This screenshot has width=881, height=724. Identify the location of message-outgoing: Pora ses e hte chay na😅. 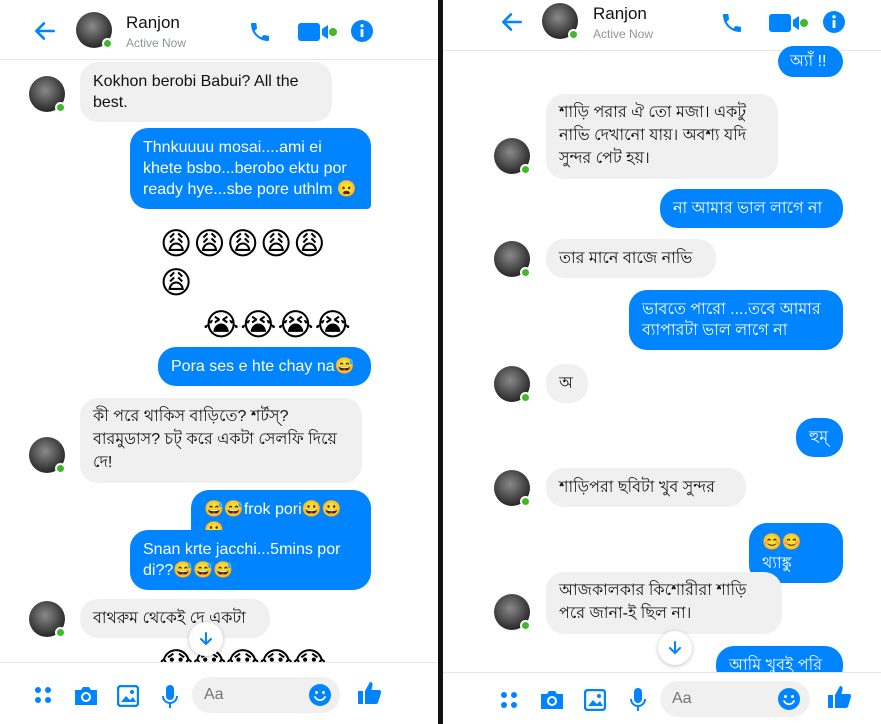
(264, 366).